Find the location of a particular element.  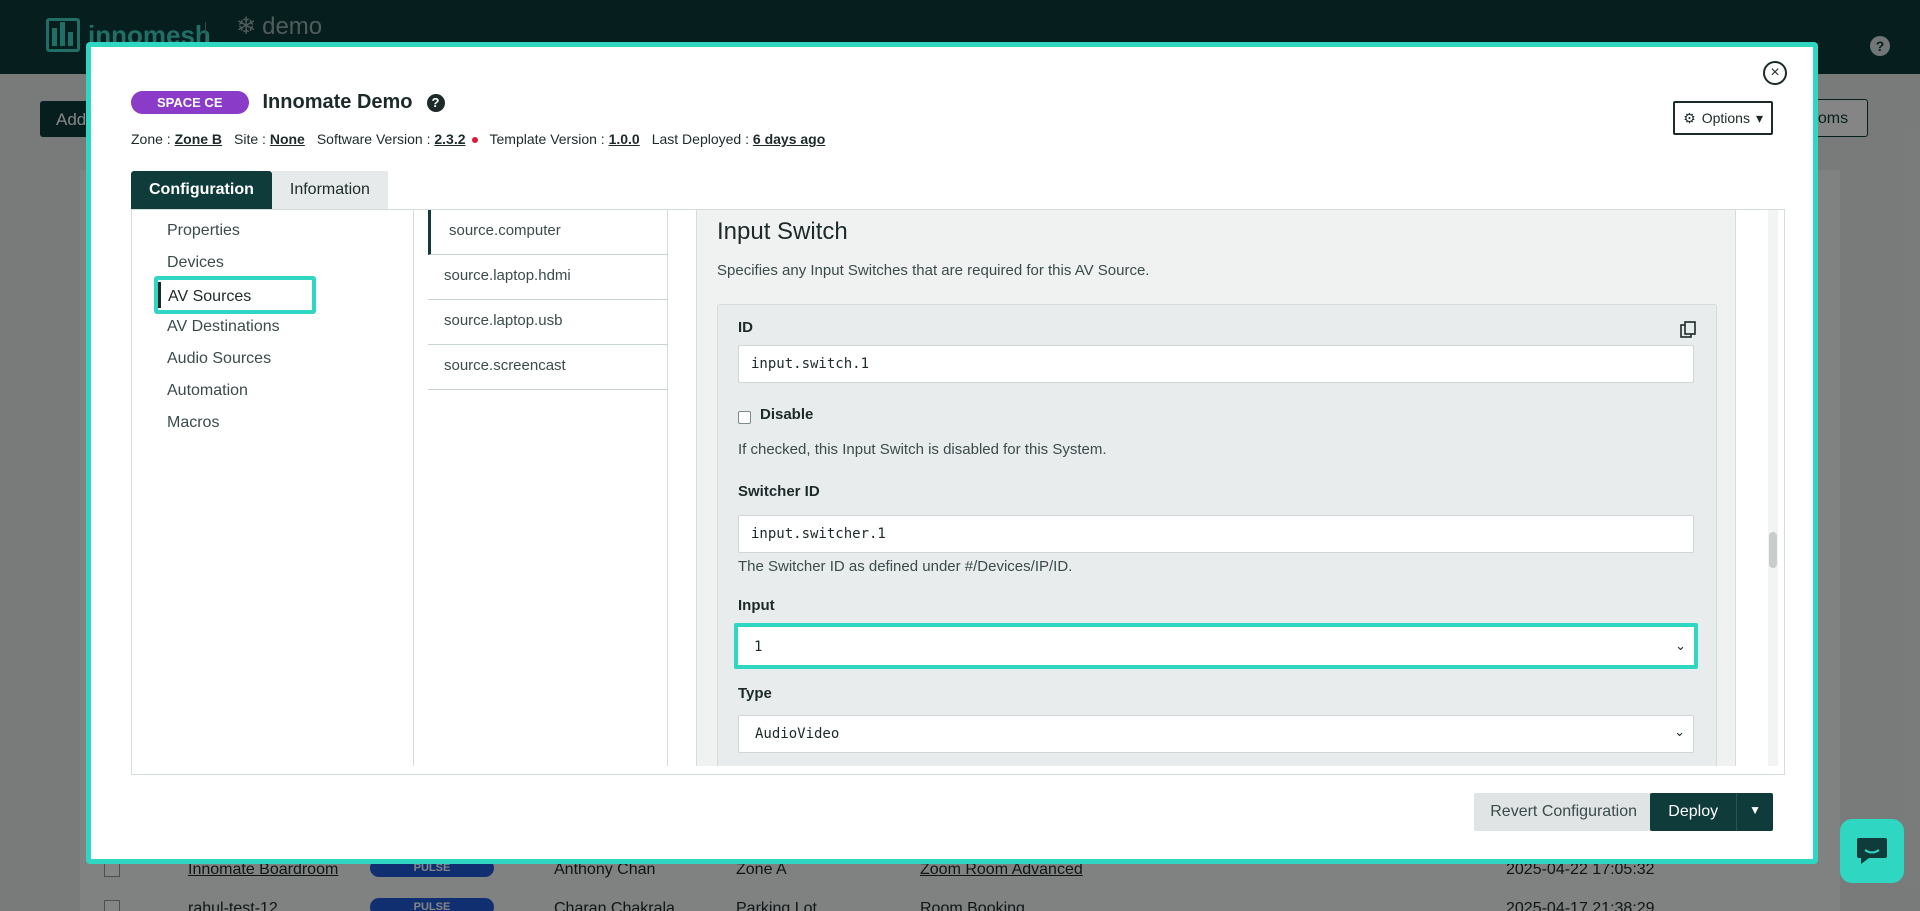

id-input: input.switch.1 is located at coordinates (1216, 364).